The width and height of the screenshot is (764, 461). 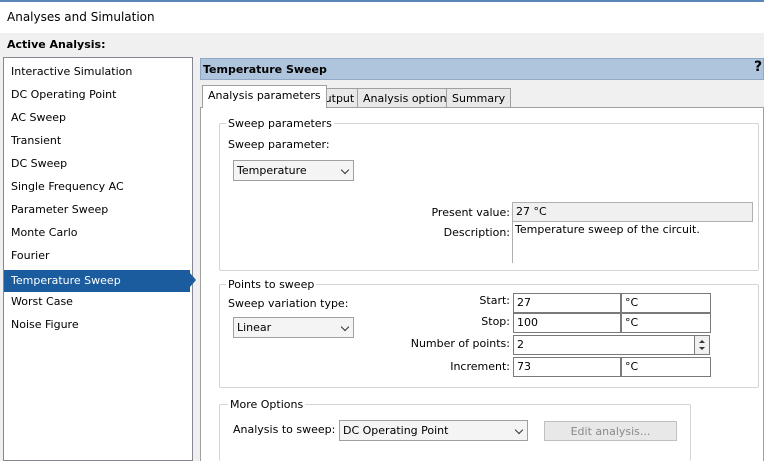 I want to click on list-item-dc-sweep: DC Sweep, so click(x=97, y=164).